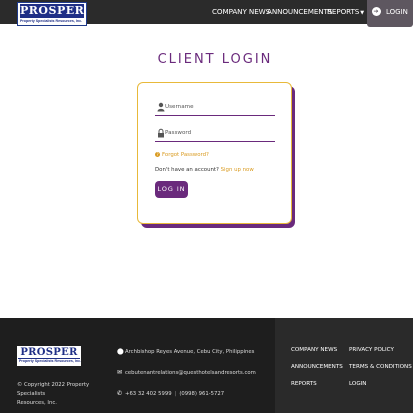 The height and width of the screenshot is (413, 413). Describe the element at coordinates (314, 350) in the screenshot. I see `footer-link-company-news: COMPANY NEWS` at that location.